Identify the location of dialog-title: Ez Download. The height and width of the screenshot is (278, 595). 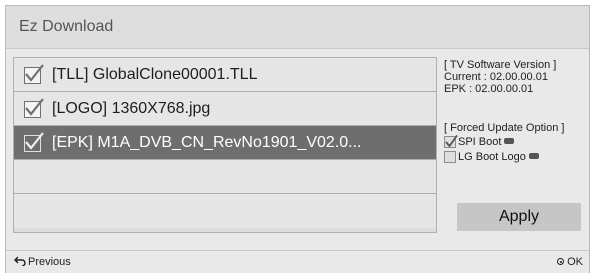
(66, 26).